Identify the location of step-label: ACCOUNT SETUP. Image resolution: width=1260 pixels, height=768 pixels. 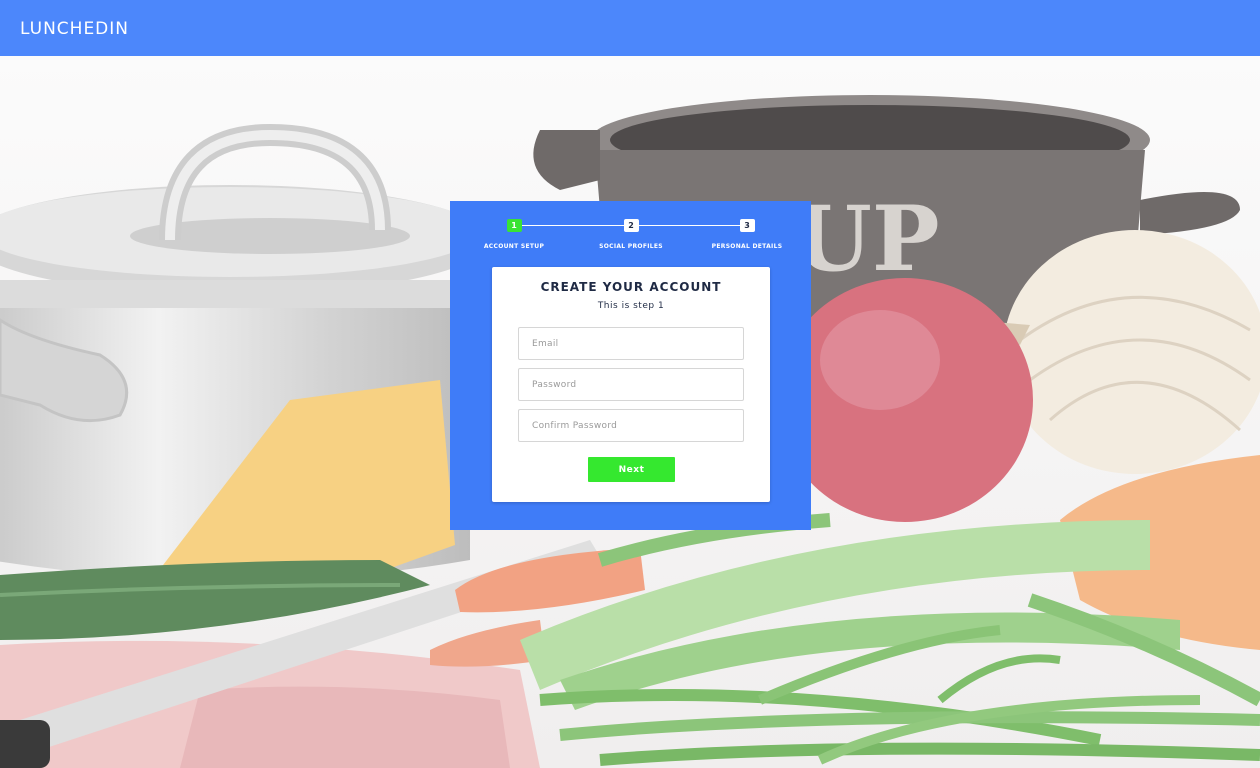
(514, 246).